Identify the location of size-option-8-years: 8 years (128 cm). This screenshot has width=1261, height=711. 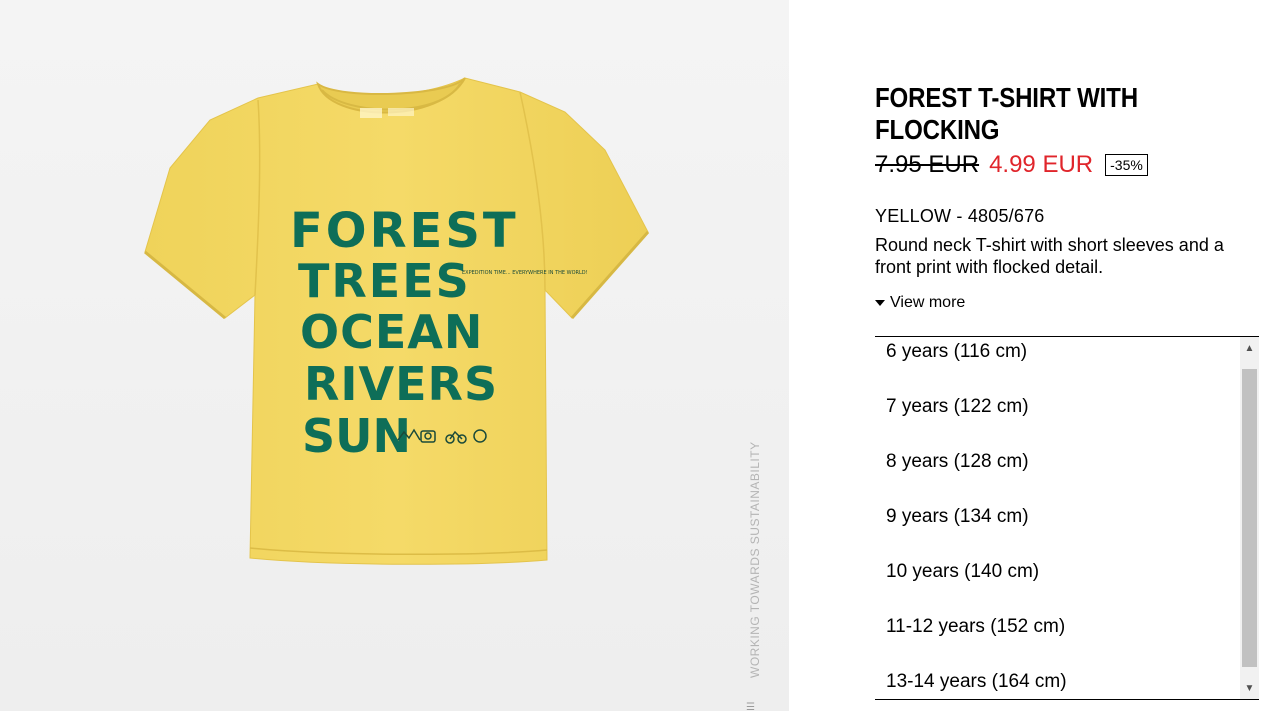
(957, 462).